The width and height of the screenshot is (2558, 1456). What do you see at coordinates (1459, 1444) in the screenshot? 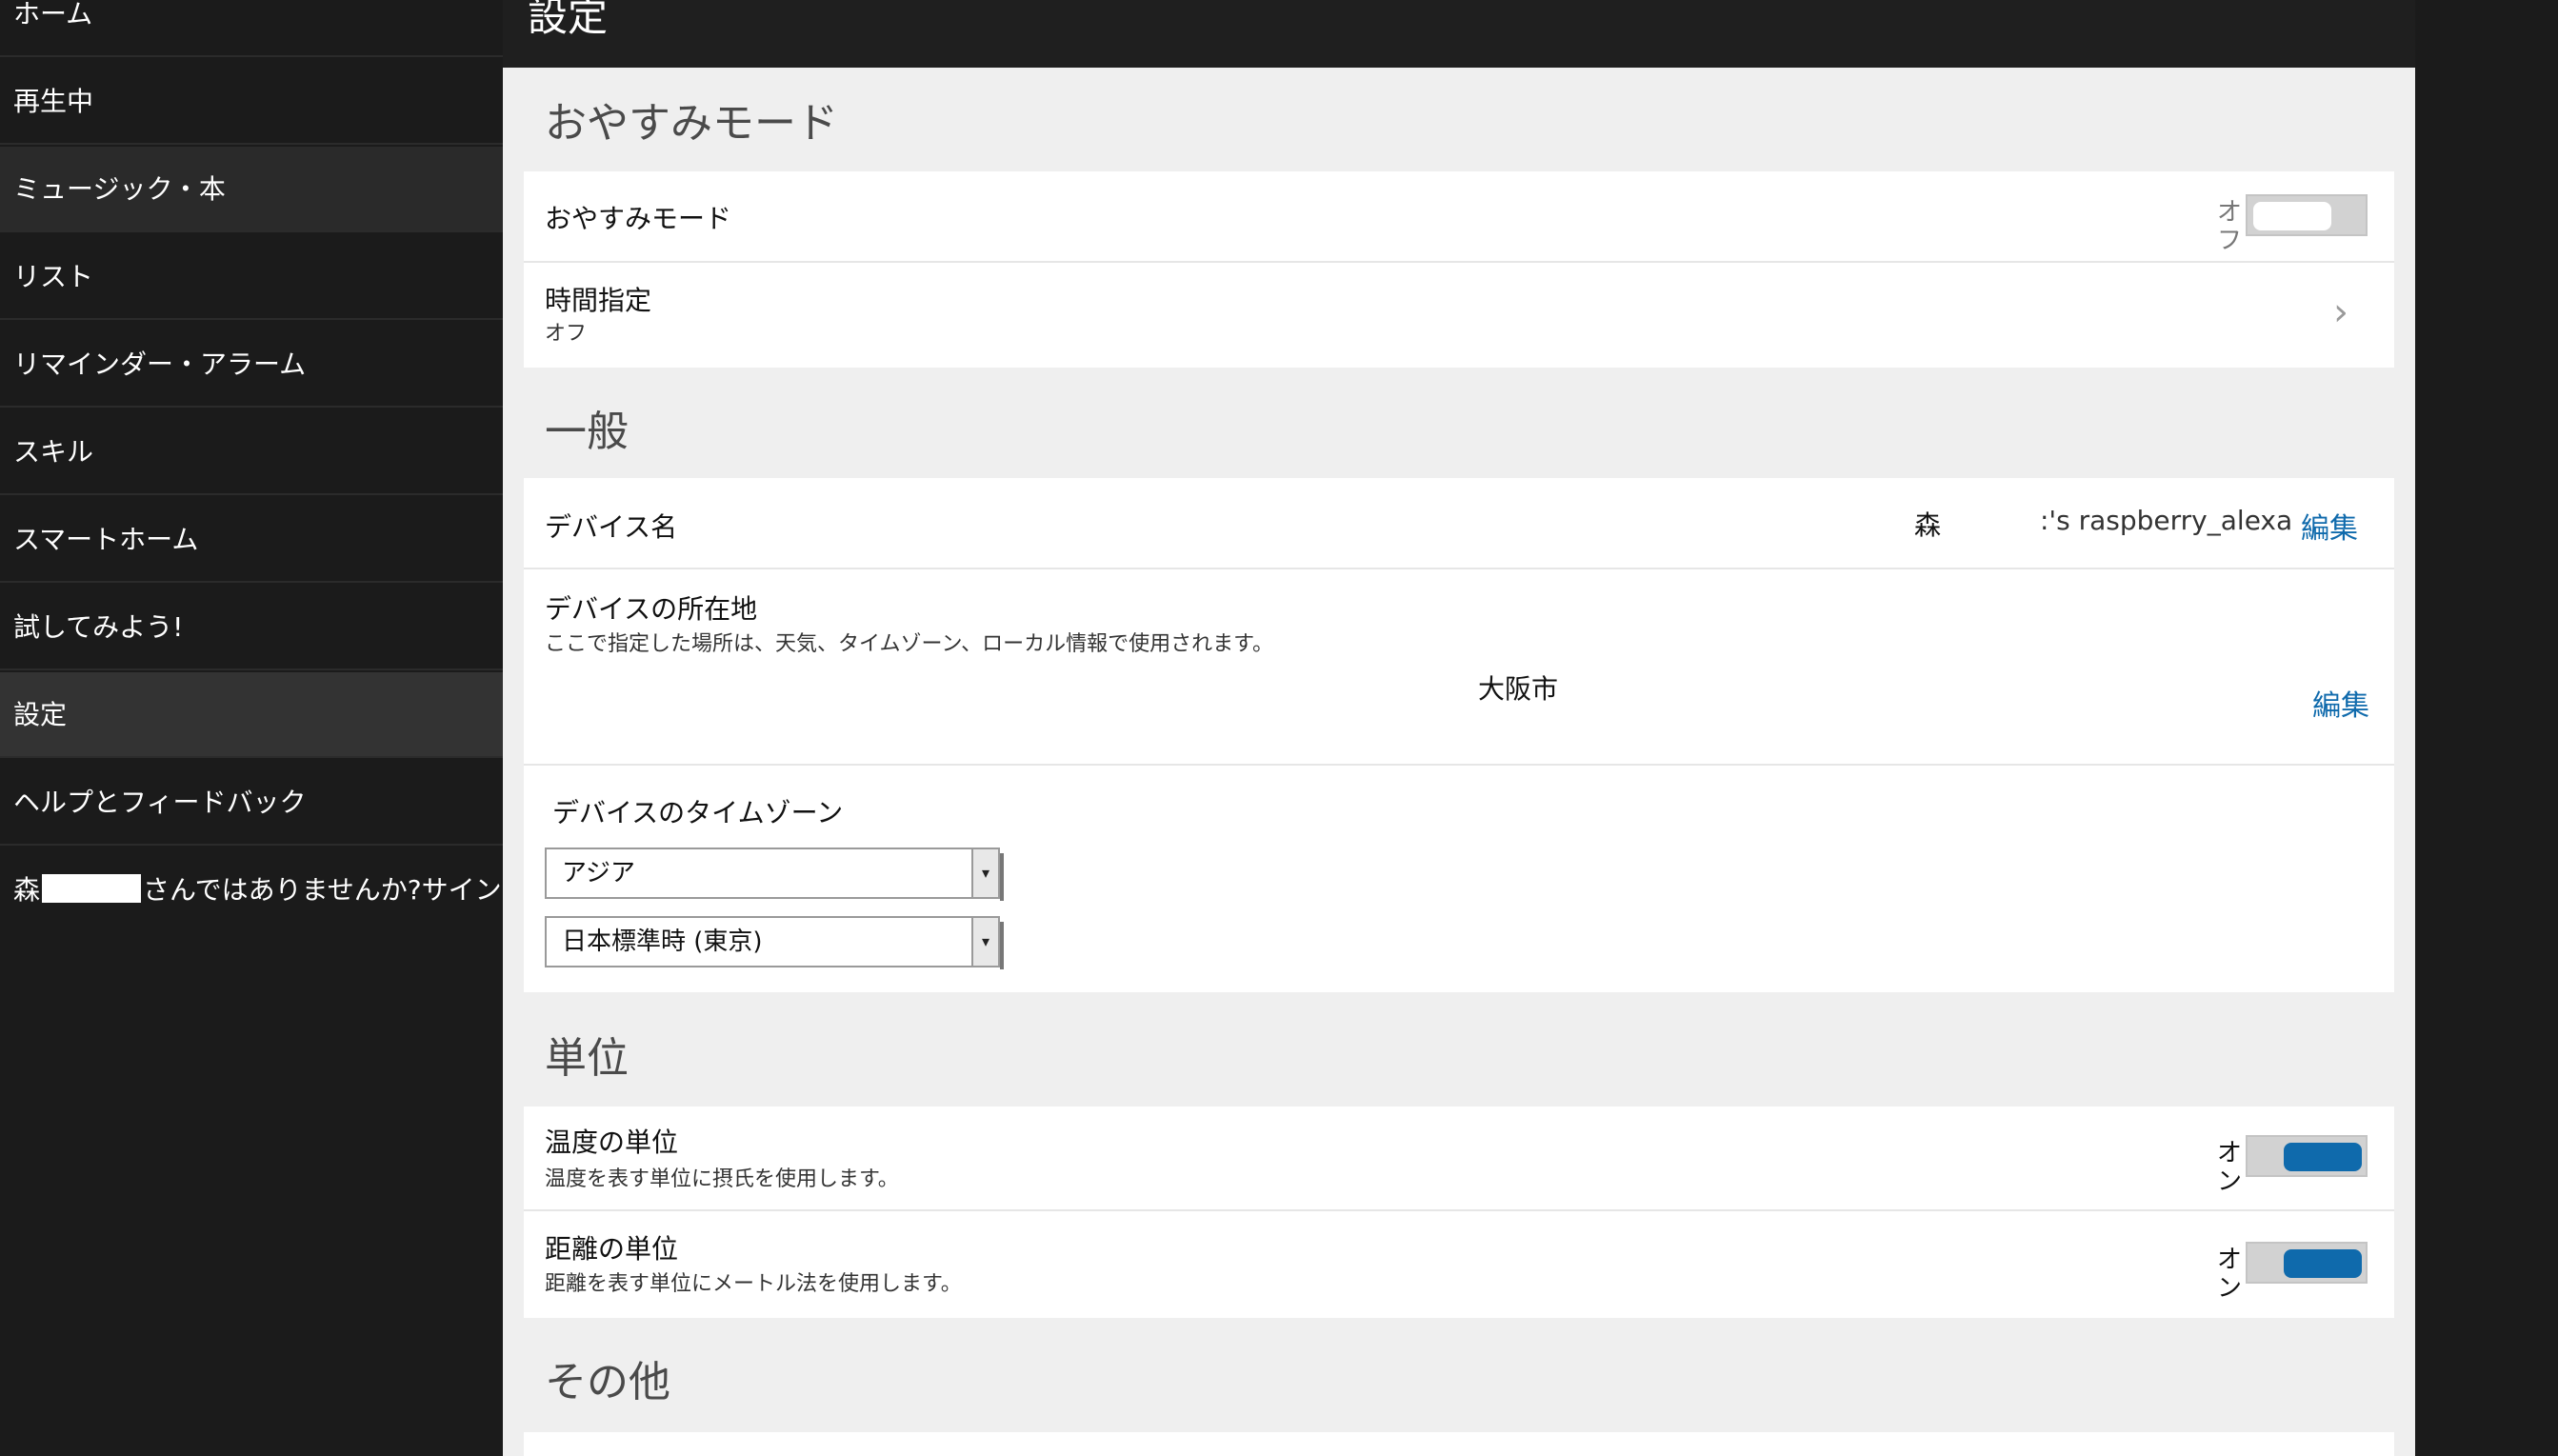
I see `other-card` at bounding box center [1459, 1444].